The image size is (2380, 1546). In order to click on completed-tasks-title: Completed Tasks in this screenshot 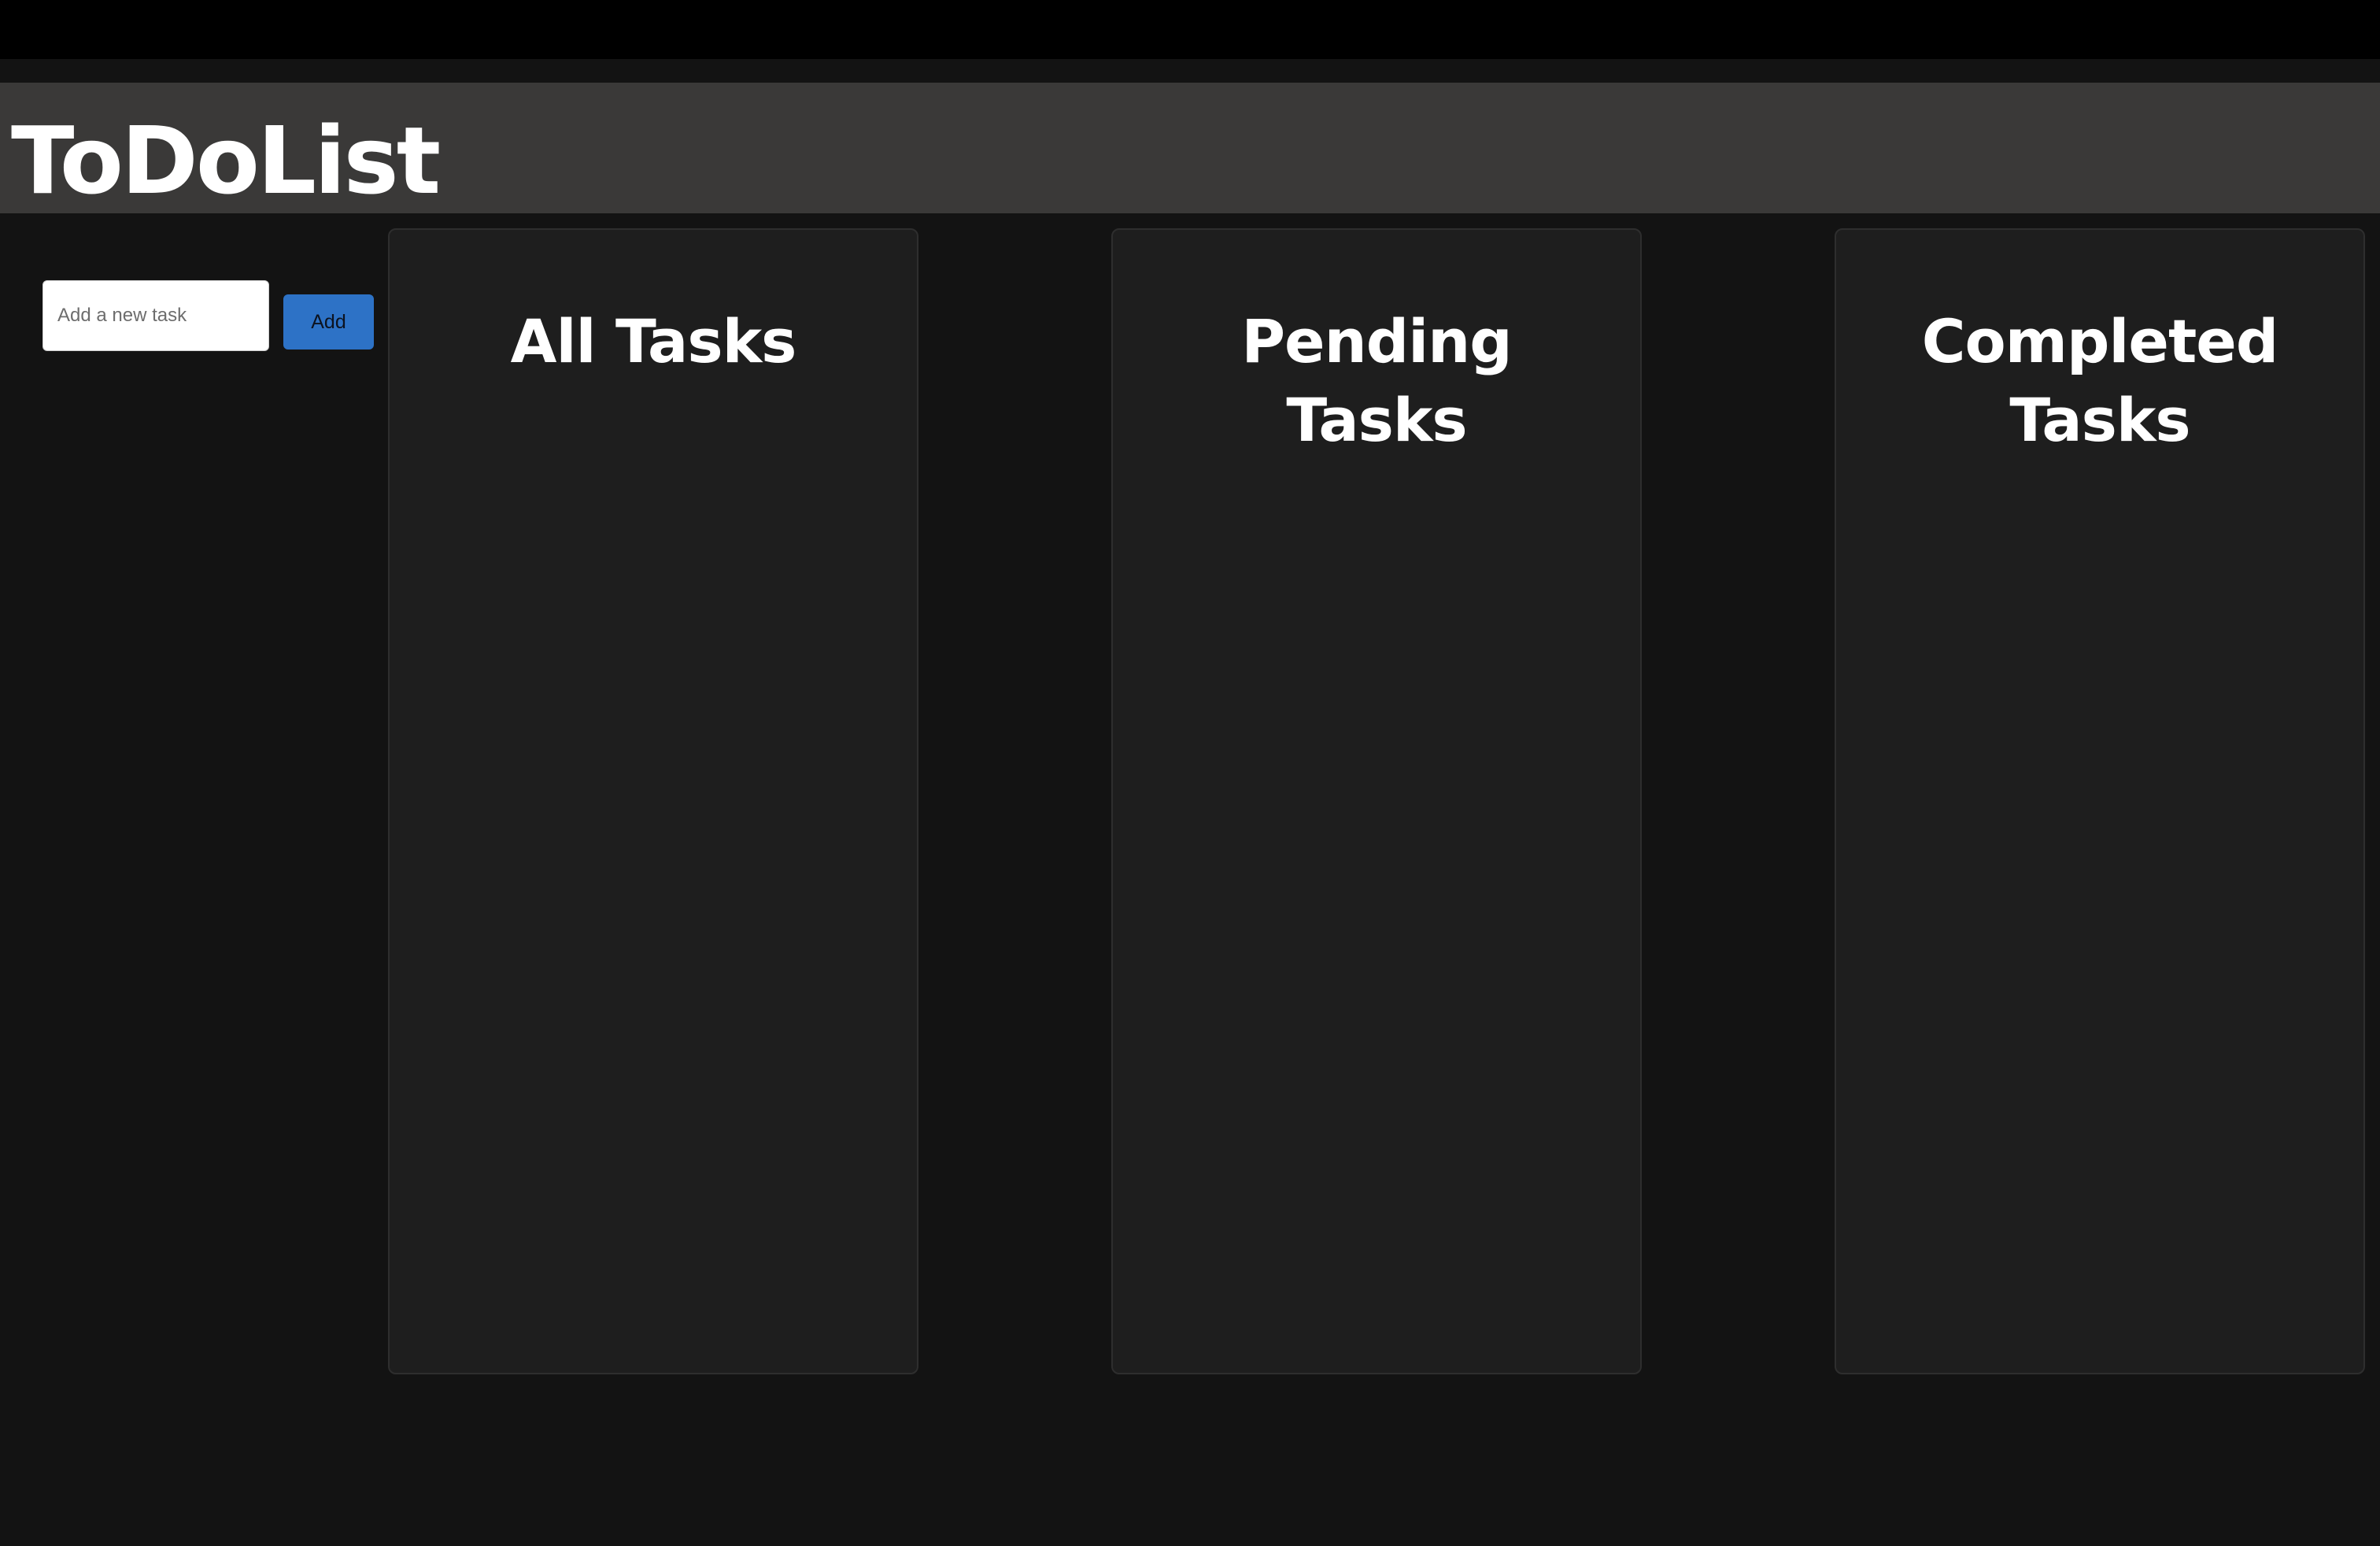, I will do `click(2099, 380)`.